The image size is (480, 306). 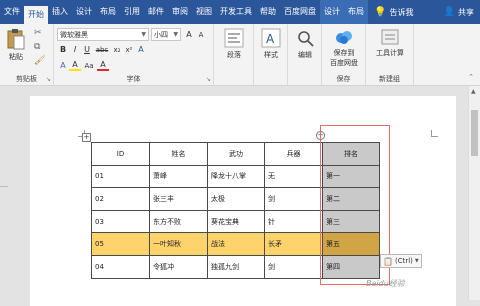 I want to click on editing-button: 编辑, so click(x=305, y=44).